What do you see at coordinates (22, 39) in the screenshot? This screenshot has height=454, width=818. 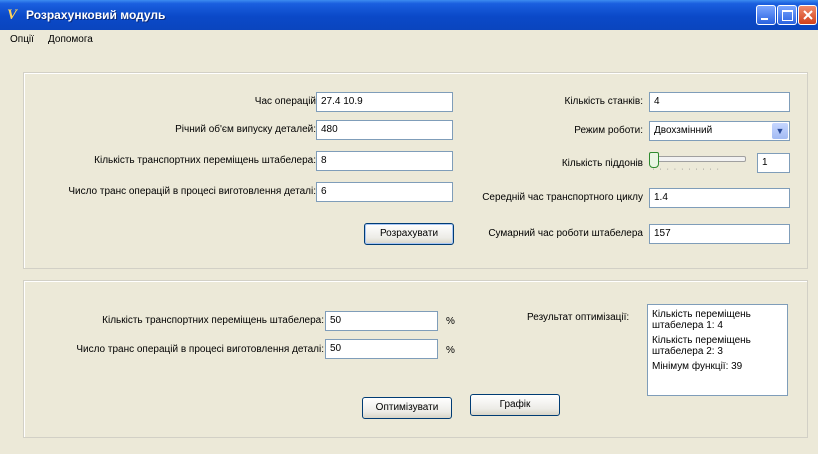 I see `menu-options: Опції` at bounding box center [22, 39].